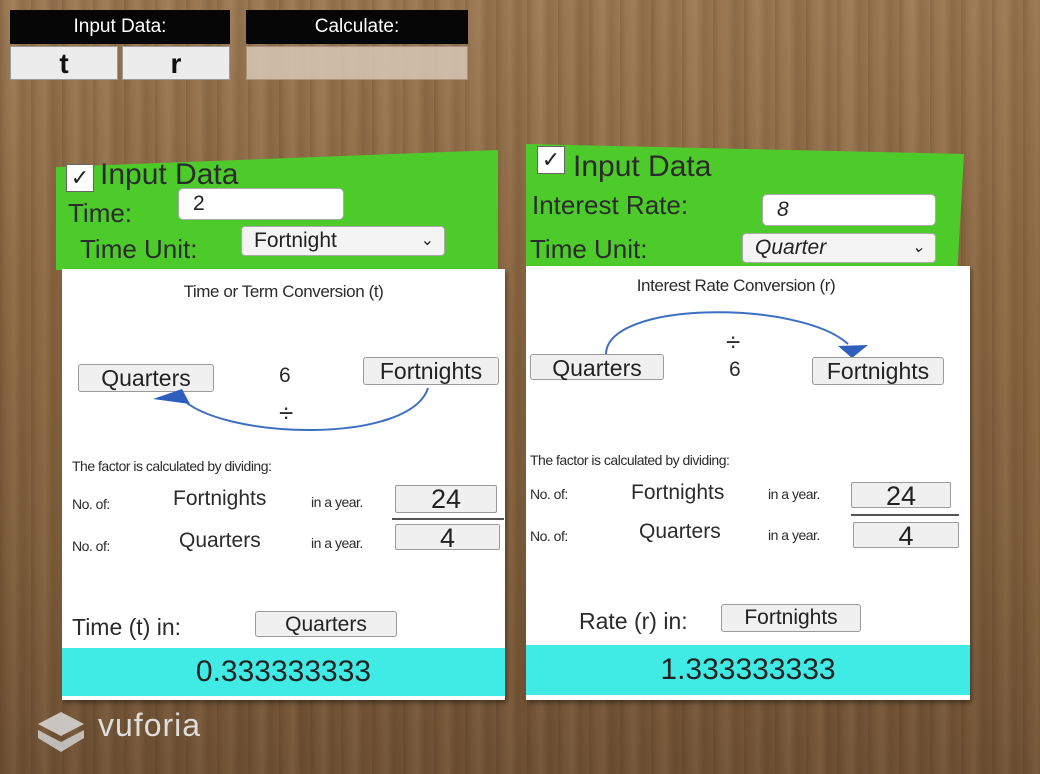 The width and height of the screenshot is (1040, 774). What do you see at coordinates (733, 342) in the screenshot?
I see `rate-operator: ÷` at bounding box center [733, 342].